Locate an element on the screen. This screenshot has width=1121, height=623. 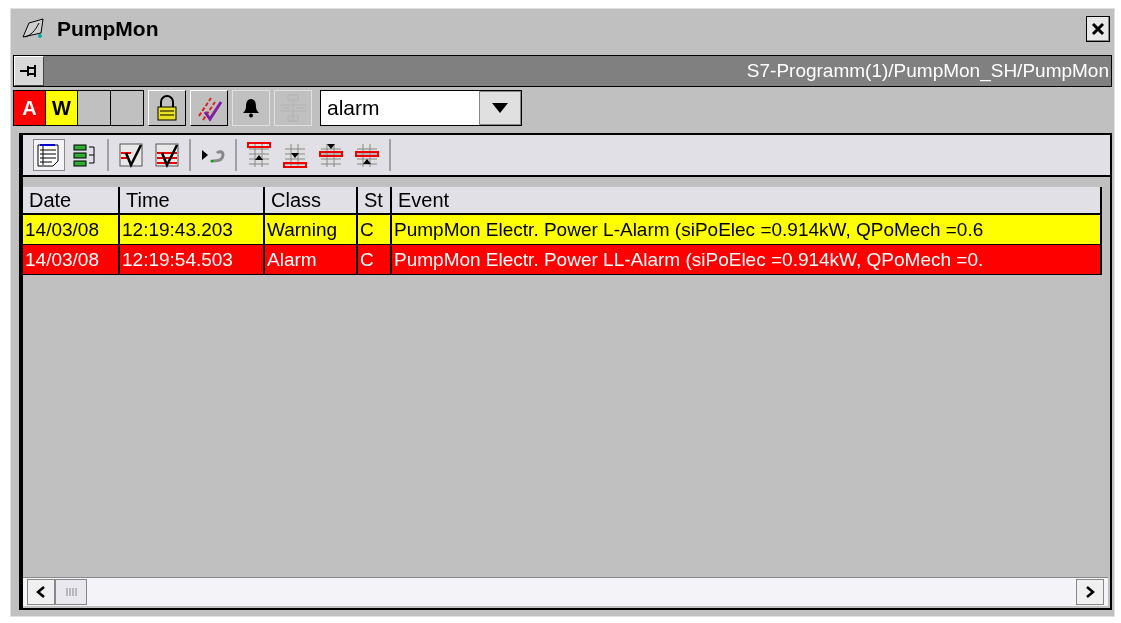
scroll-left-icon is located at coordinates (41, 592).